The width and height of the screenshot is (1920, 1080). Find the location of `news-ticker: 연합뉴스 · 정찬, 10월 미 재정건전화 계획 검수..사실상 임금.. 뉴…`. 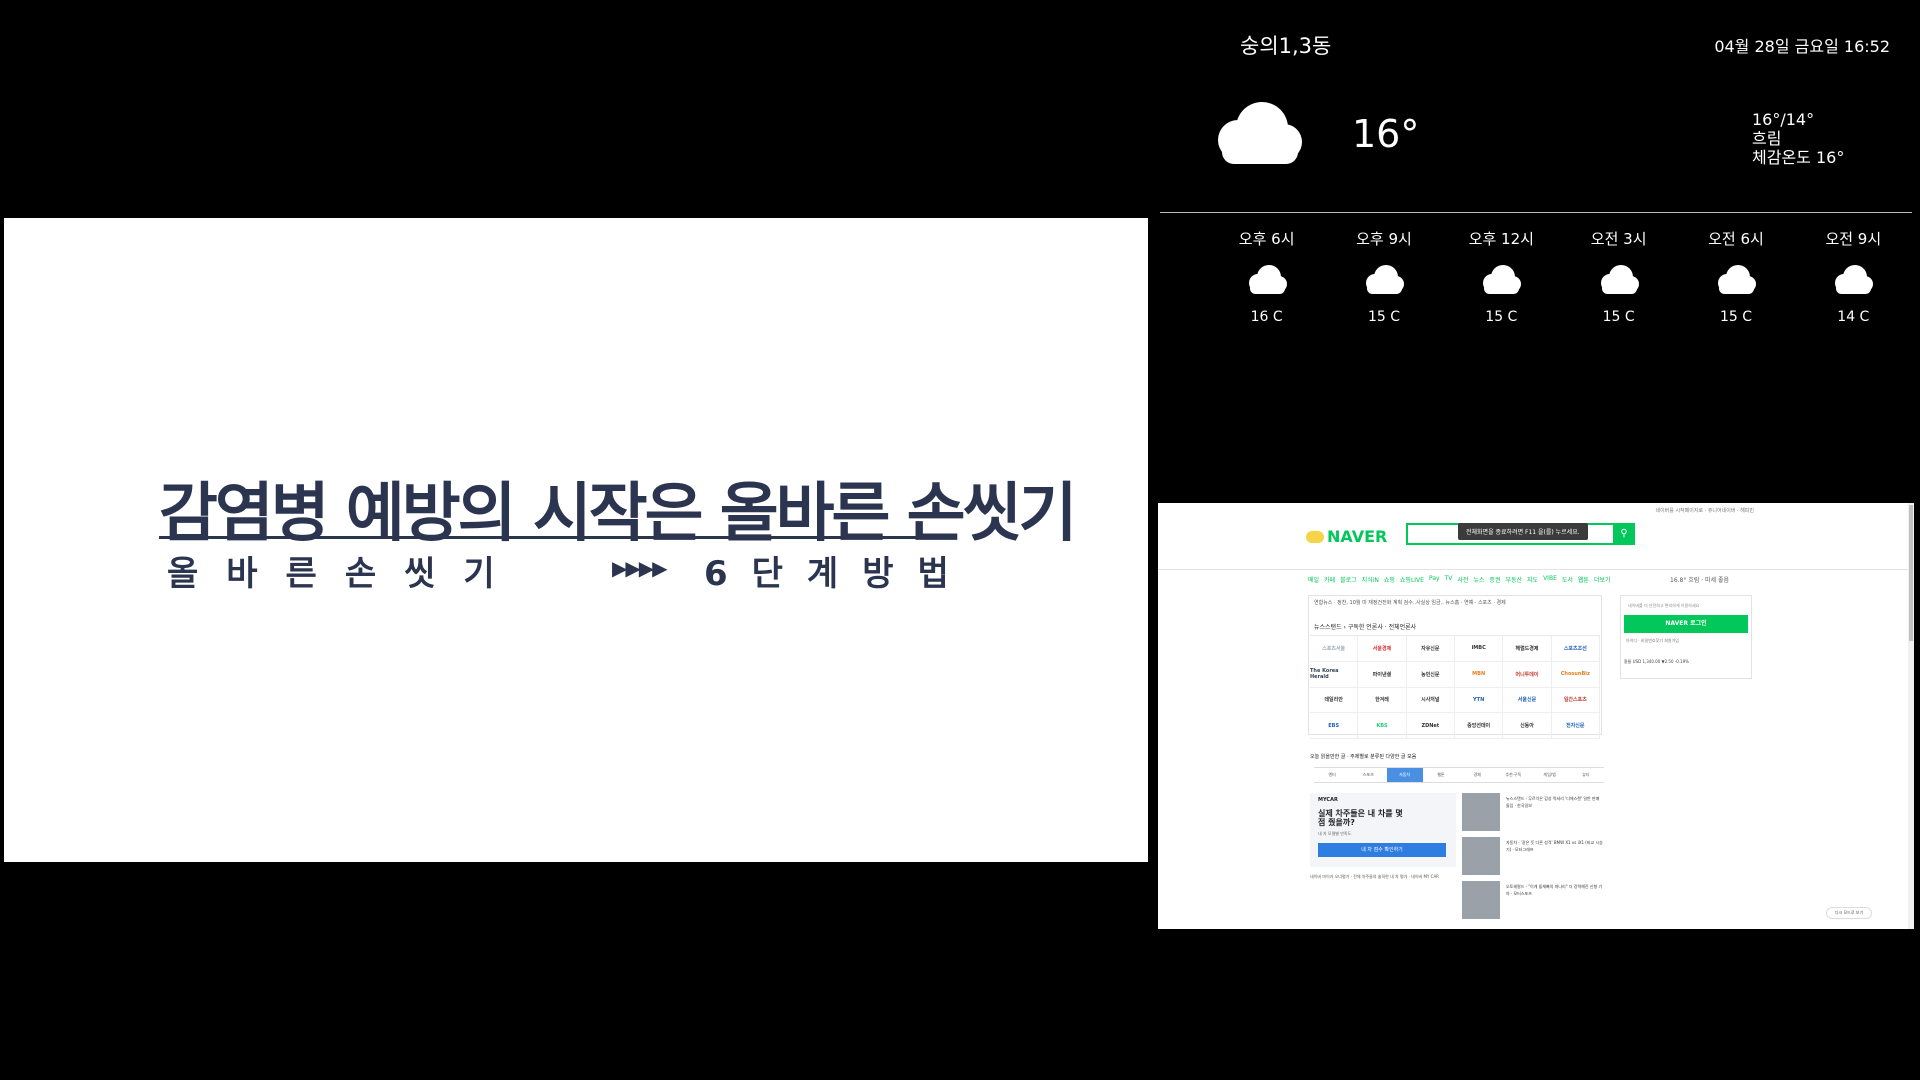

news-ticker: 연합뉴스 · 정찬, 10월 미 재정건전화 계획 검수..사실상 임금.. 뉴… is located at coordinates (1410, 602).